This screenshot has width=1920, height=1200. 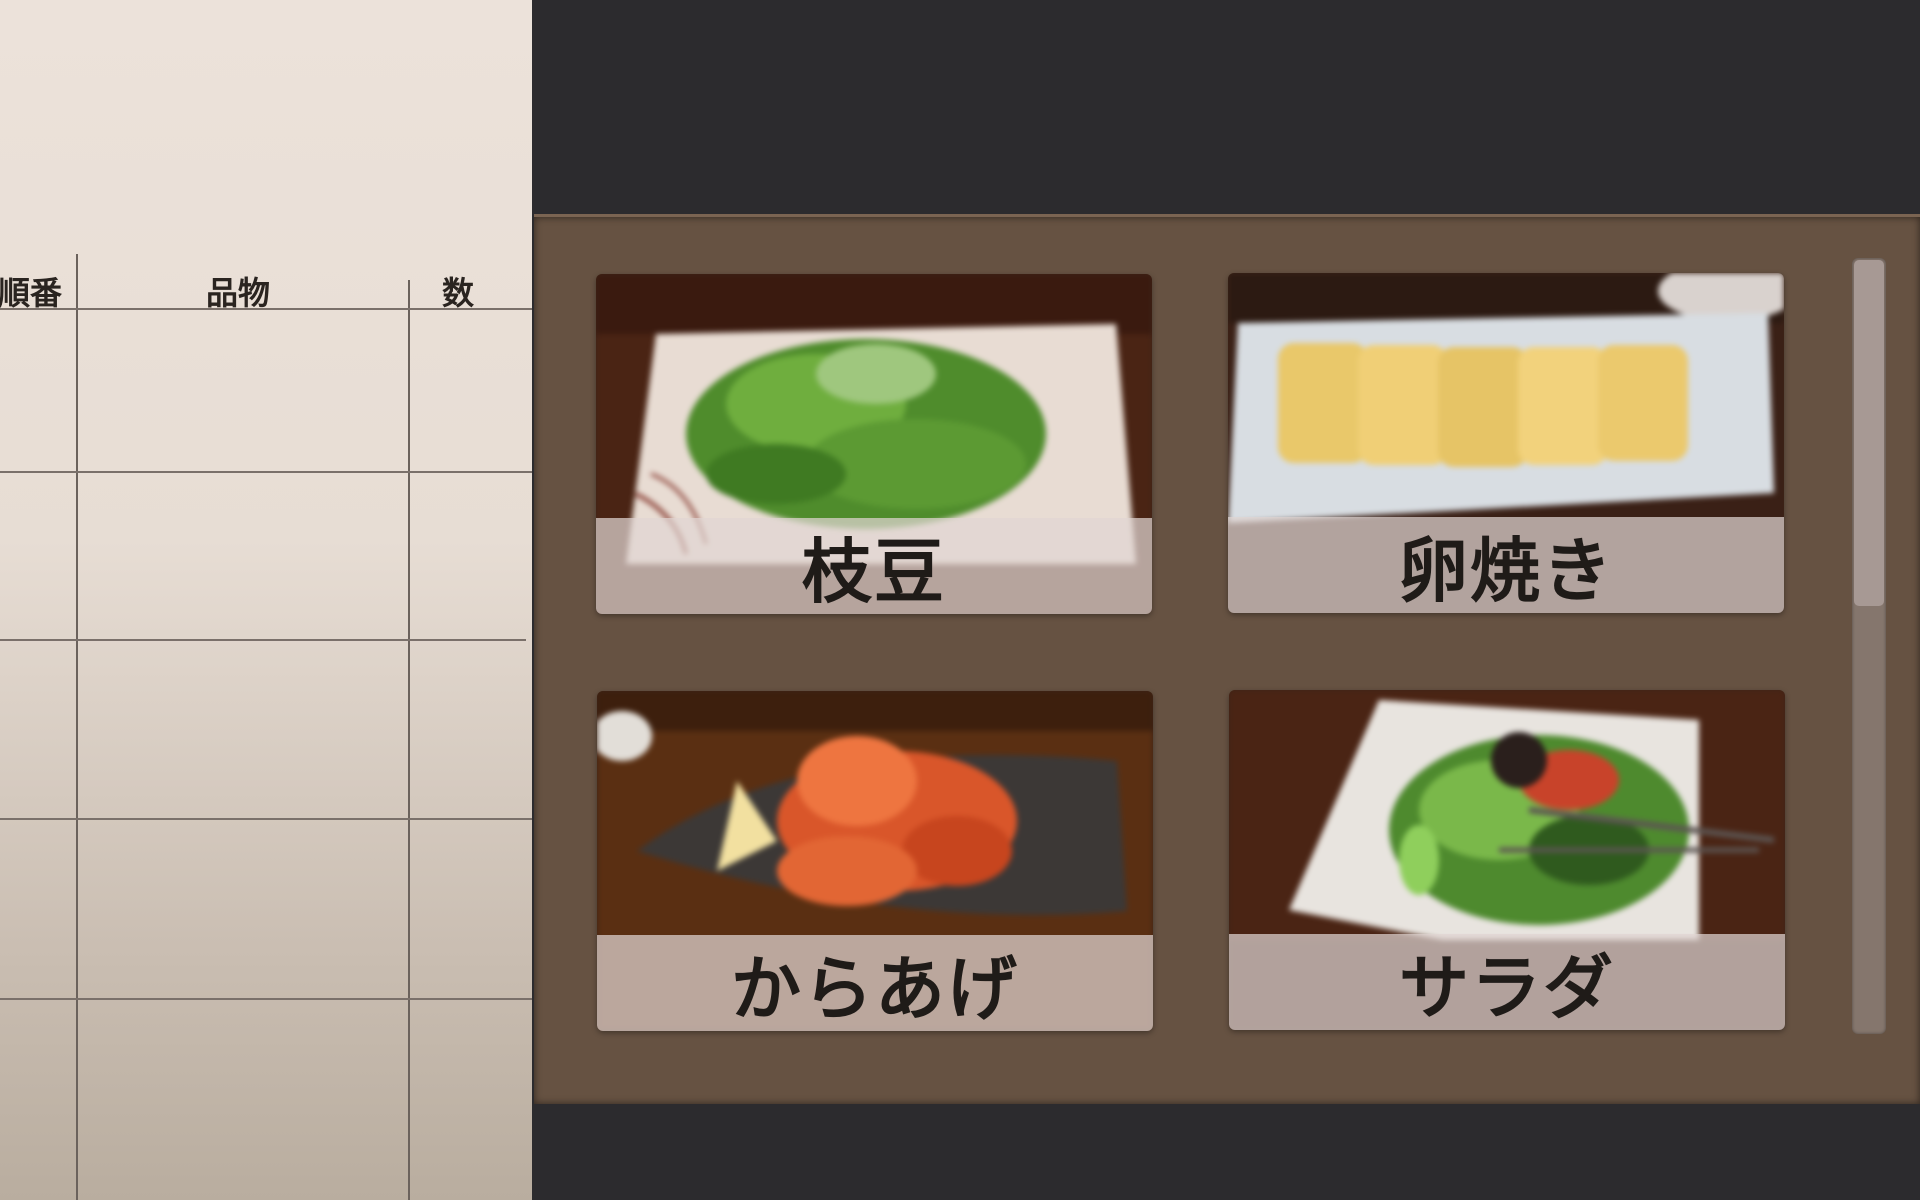 I want to click on menu-item-edamame: 枝豆, so click(x=874, y=444).